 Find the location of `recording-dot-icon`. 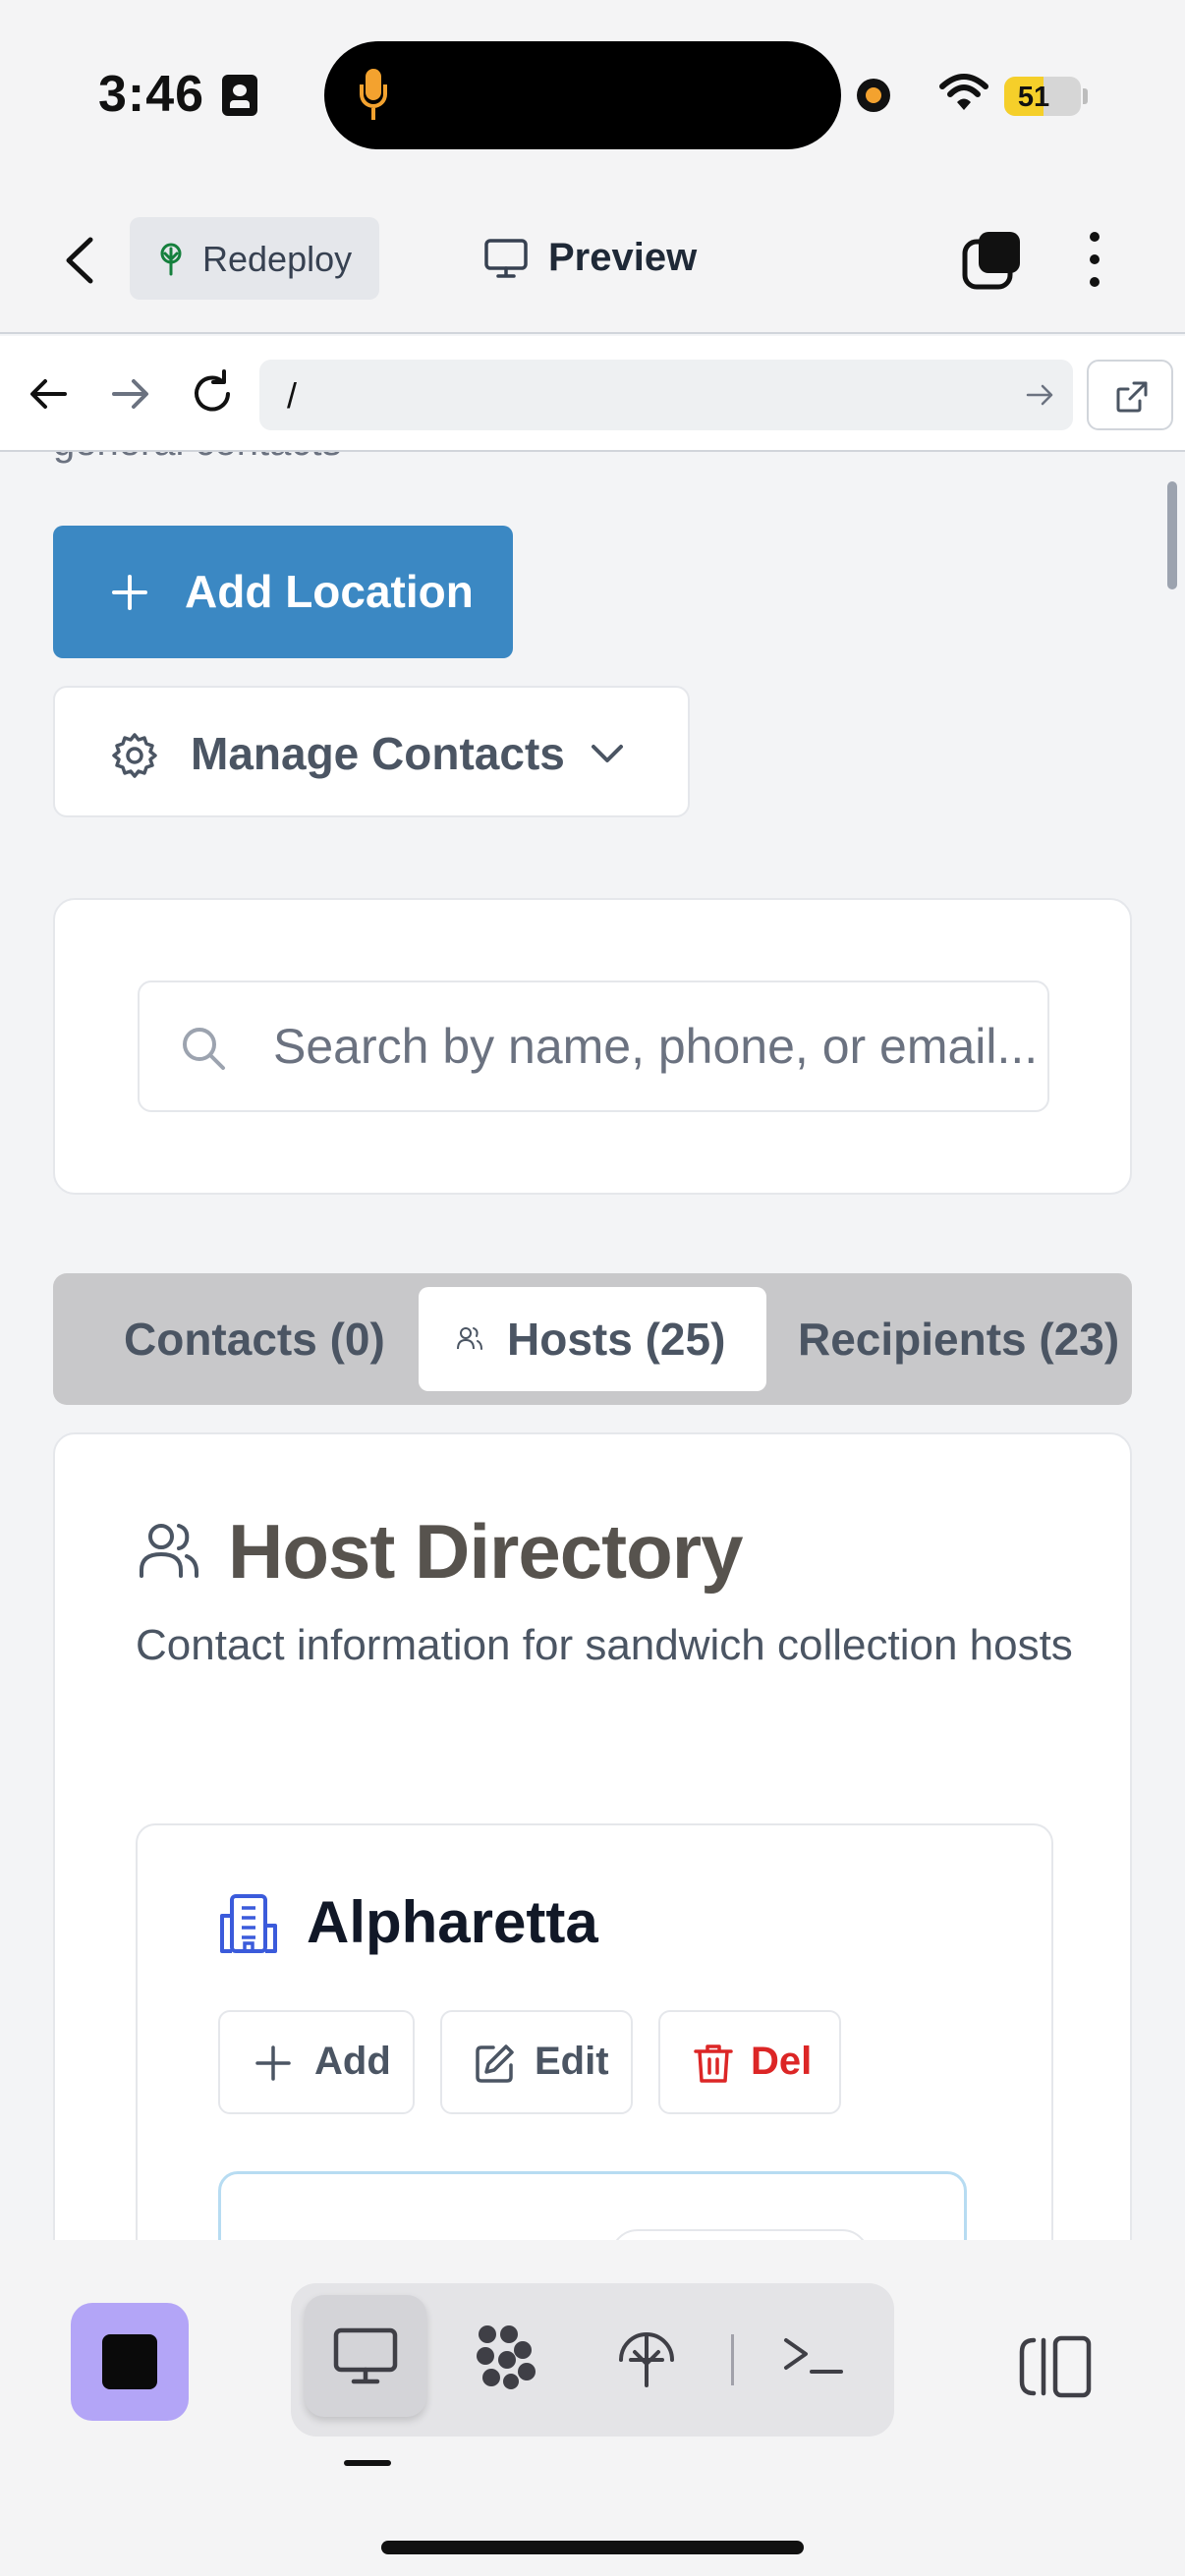

recording-dot-icon is located at coordinates (874, 95).